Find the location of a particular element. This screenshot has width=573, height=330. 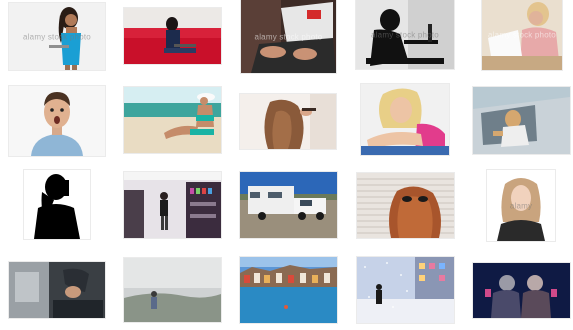

image-thumbnail-hand-at-machine is located at coordinates (57, 290).